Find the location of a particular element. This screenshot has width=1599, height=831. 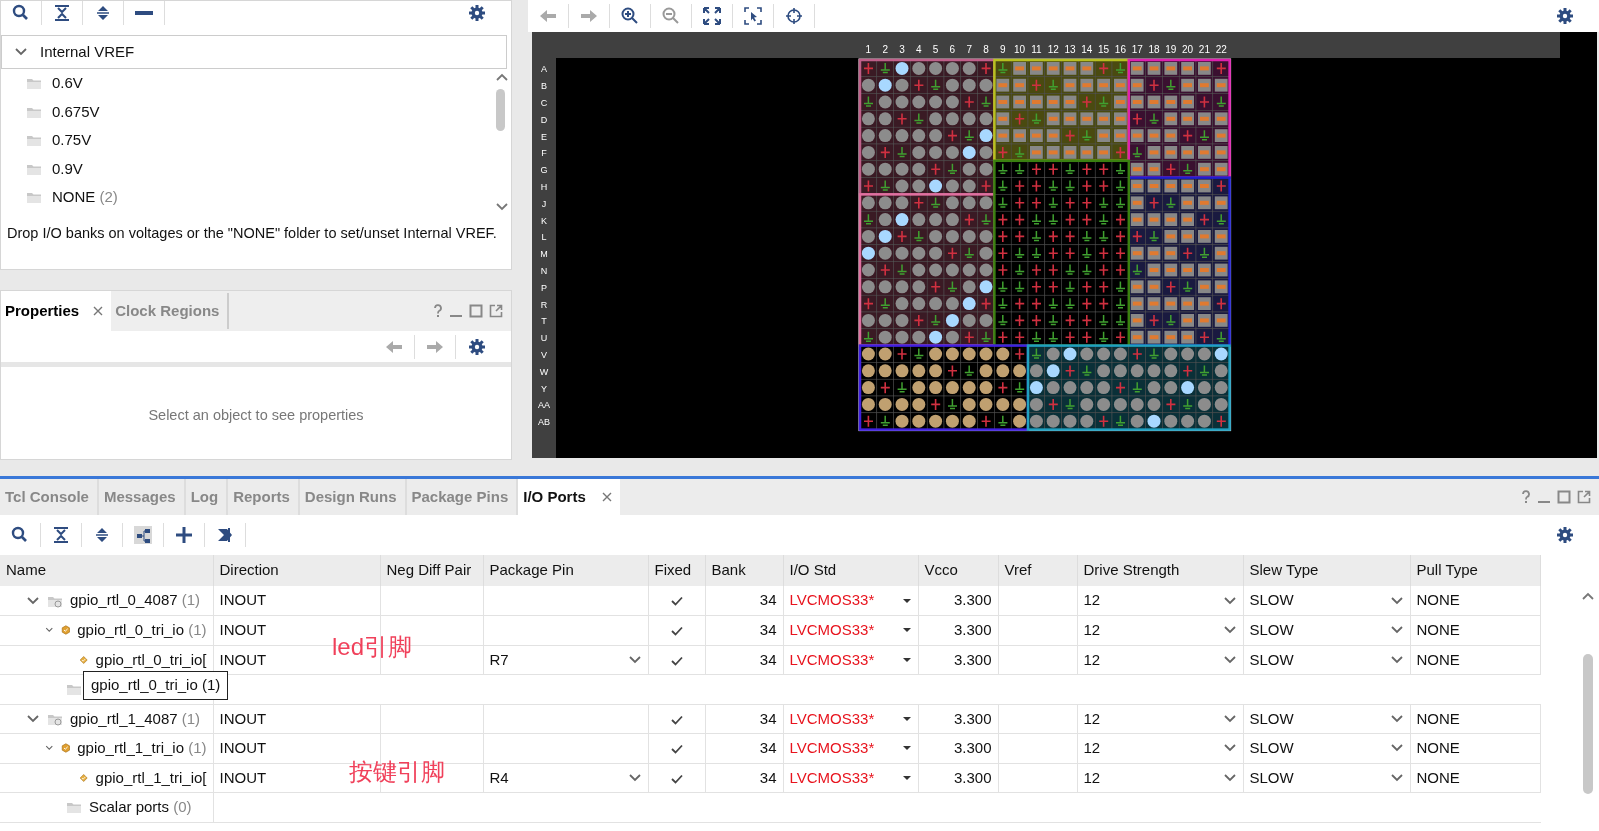

voltage-folder: NONE (2) is located at coordinates (85, 197).